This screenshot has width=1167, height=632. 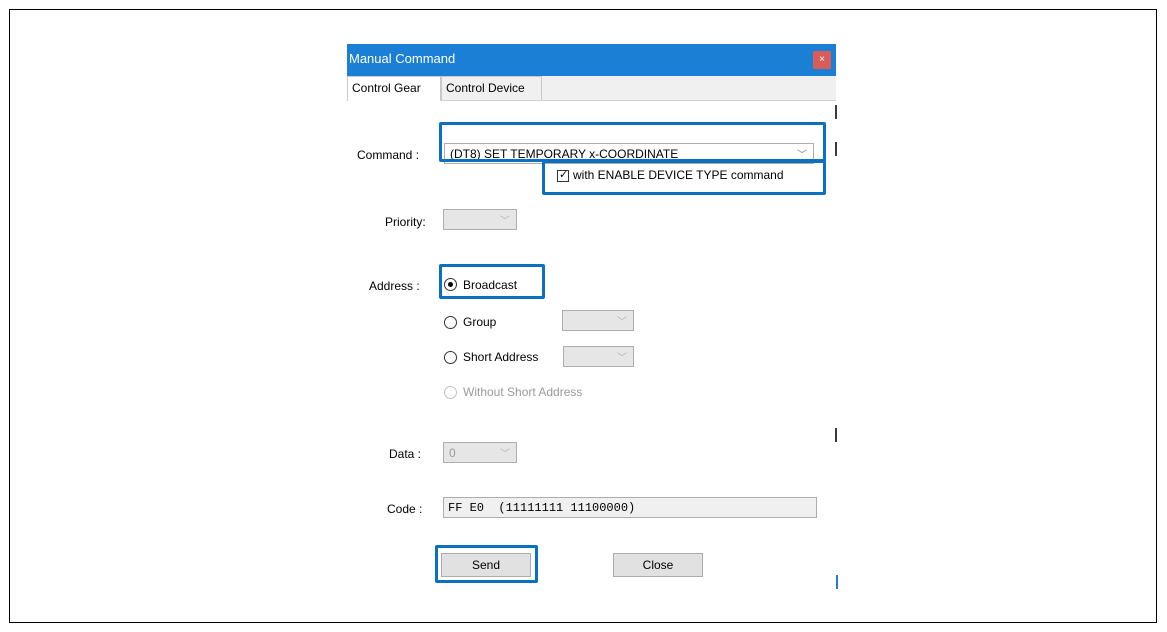 What do you see at coordinates (386, 88) in the screenshot?
I see `tab-label: Control Gear` at bounding box center [386, 88].